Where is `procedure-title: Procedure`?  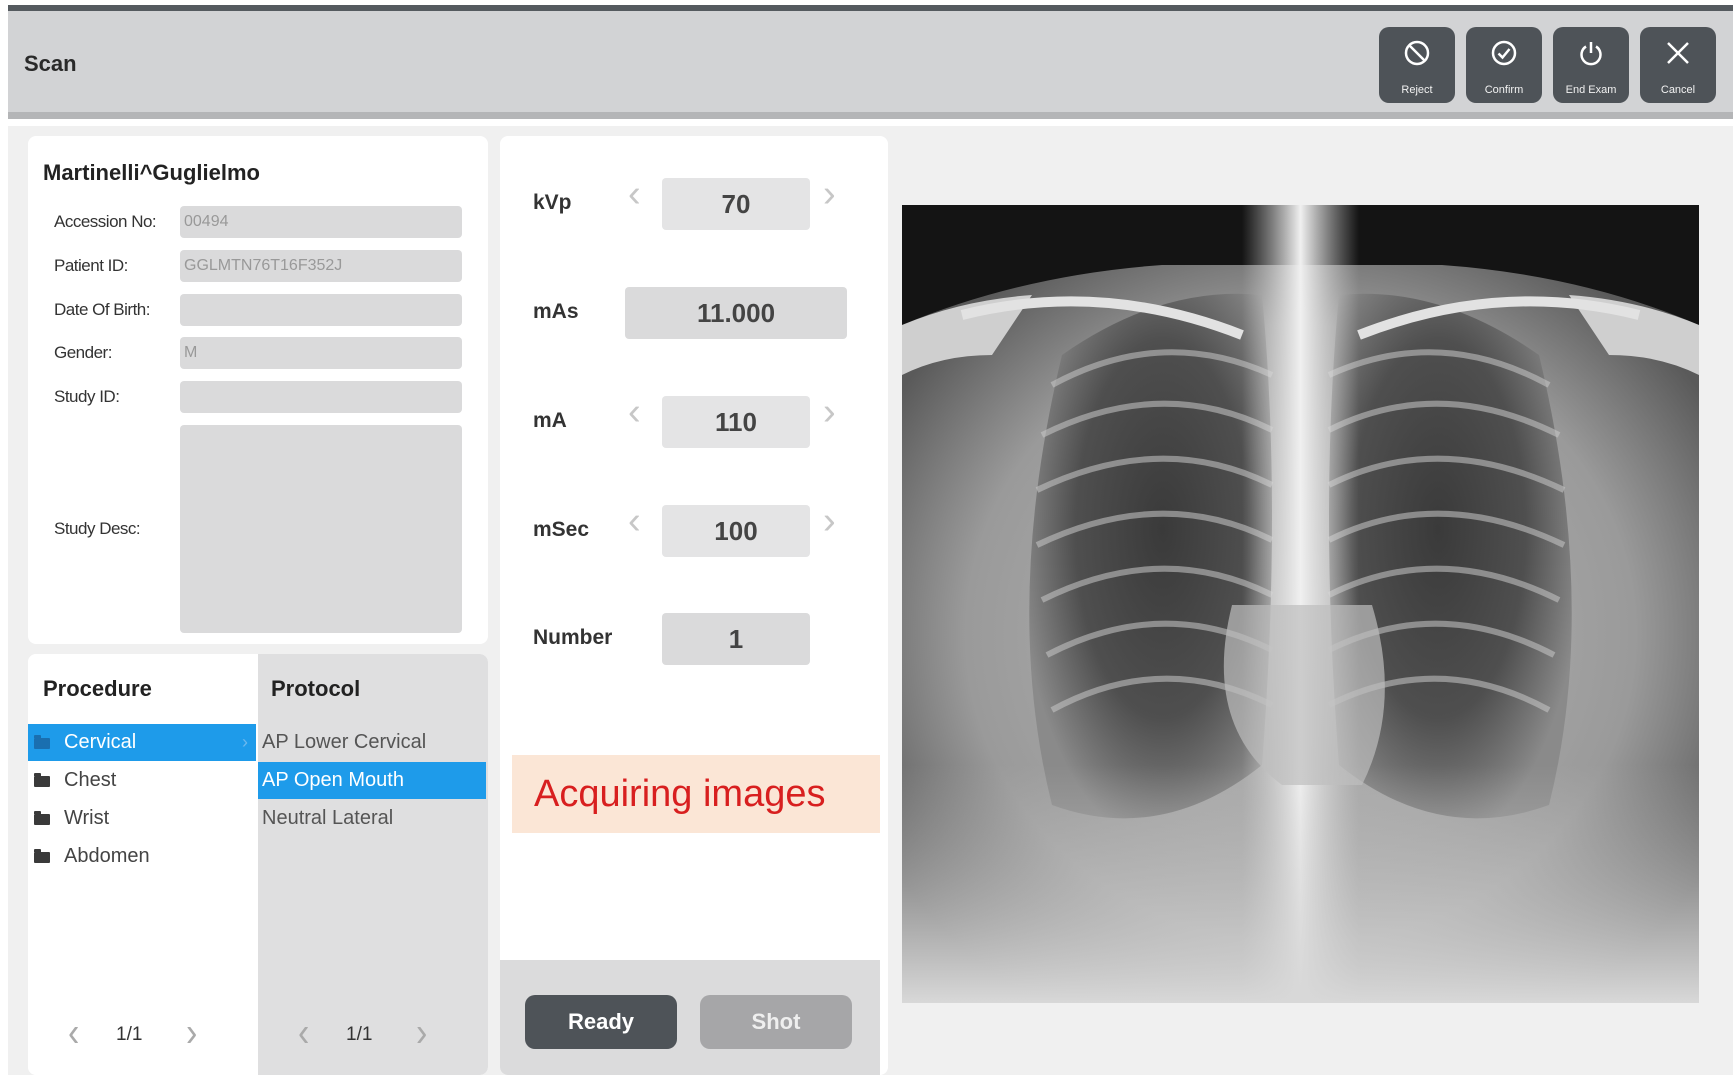
procedure-title: Procedure is located at coordinates (97, 688).